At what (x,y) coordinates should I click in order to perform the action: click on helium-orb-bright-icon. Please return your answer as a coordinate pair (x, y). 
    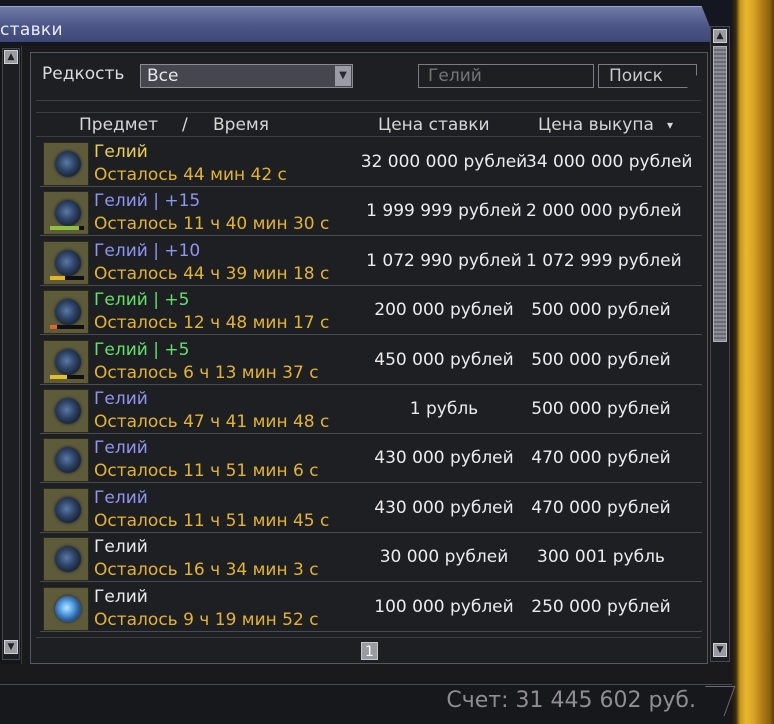
    Looking at the image, I should click on (68, 609).